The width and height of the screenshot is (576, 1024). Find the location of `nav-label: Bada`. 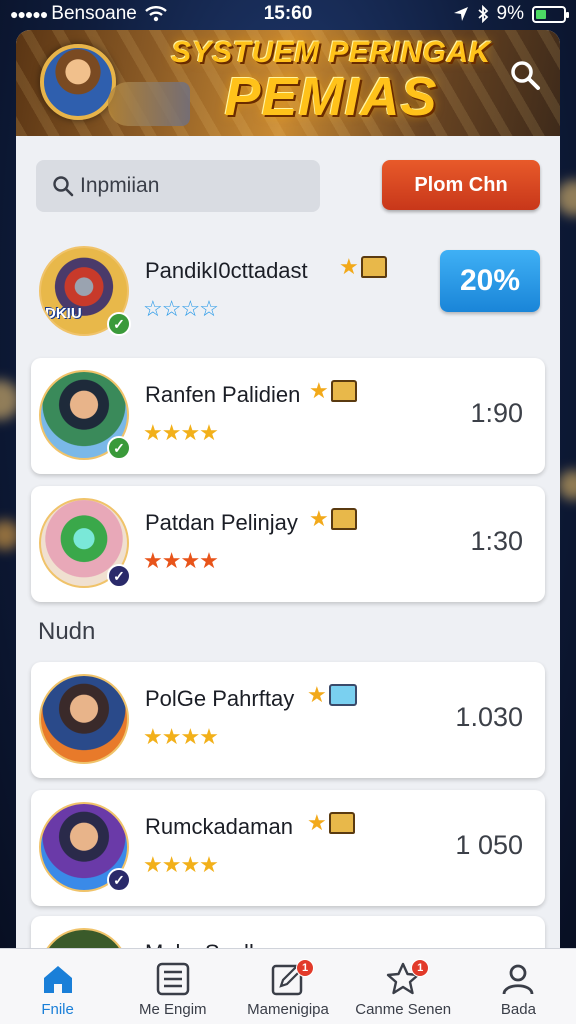

nav-label: Bada is located at coordinates (518, 1009).